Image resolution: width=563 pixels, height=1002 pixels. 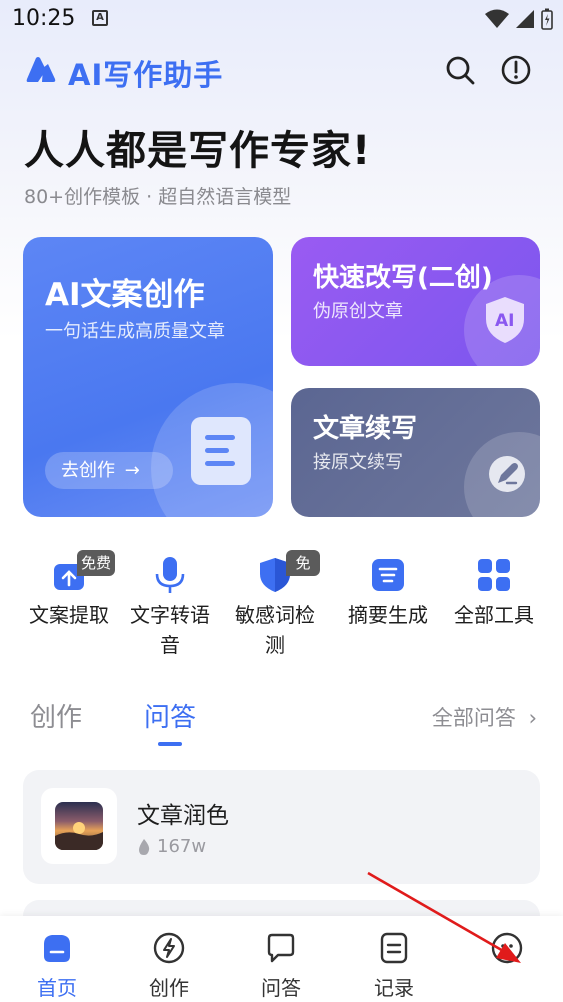 What do you see at coordinates (516, 70) in the screenshot?
I see `info-icon` at bounding box center [516, 70].